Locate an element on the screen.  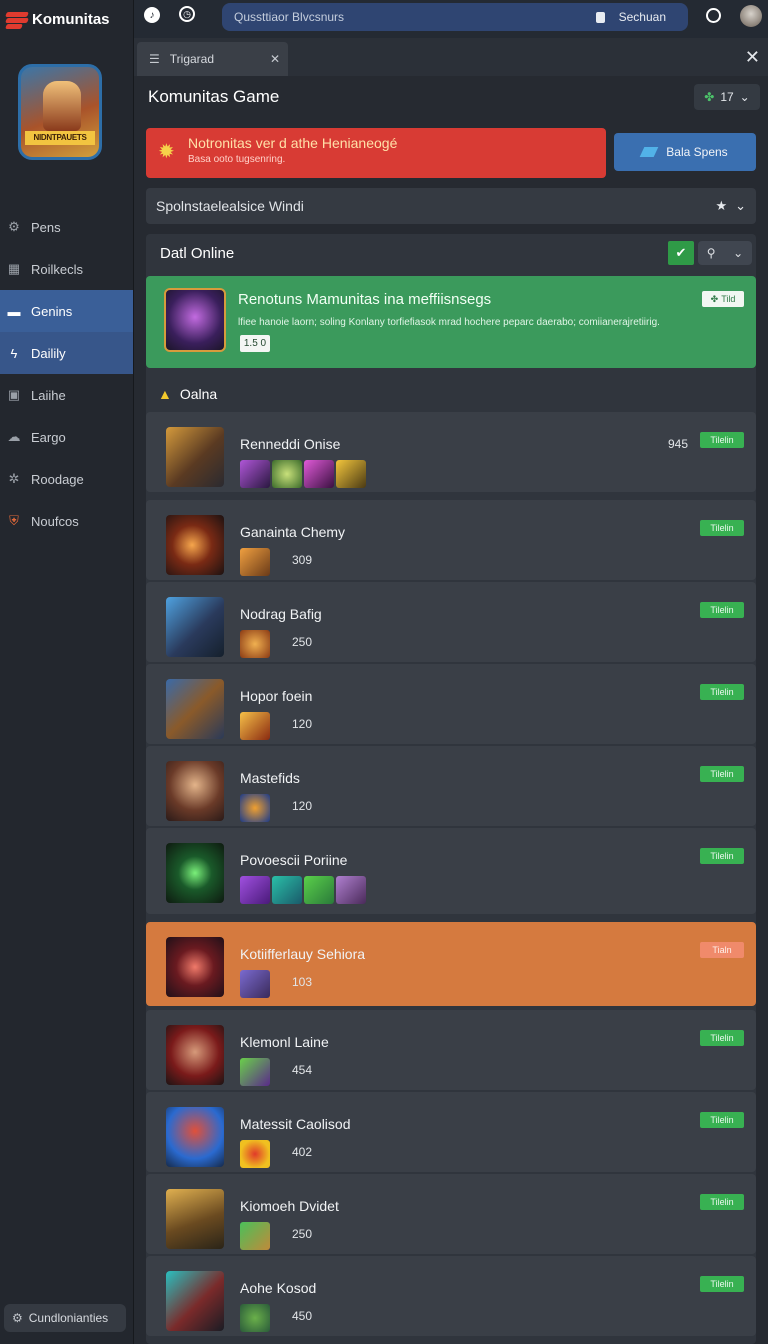
sidebar-item-label: Dailily is located at coordinates (48, 353).